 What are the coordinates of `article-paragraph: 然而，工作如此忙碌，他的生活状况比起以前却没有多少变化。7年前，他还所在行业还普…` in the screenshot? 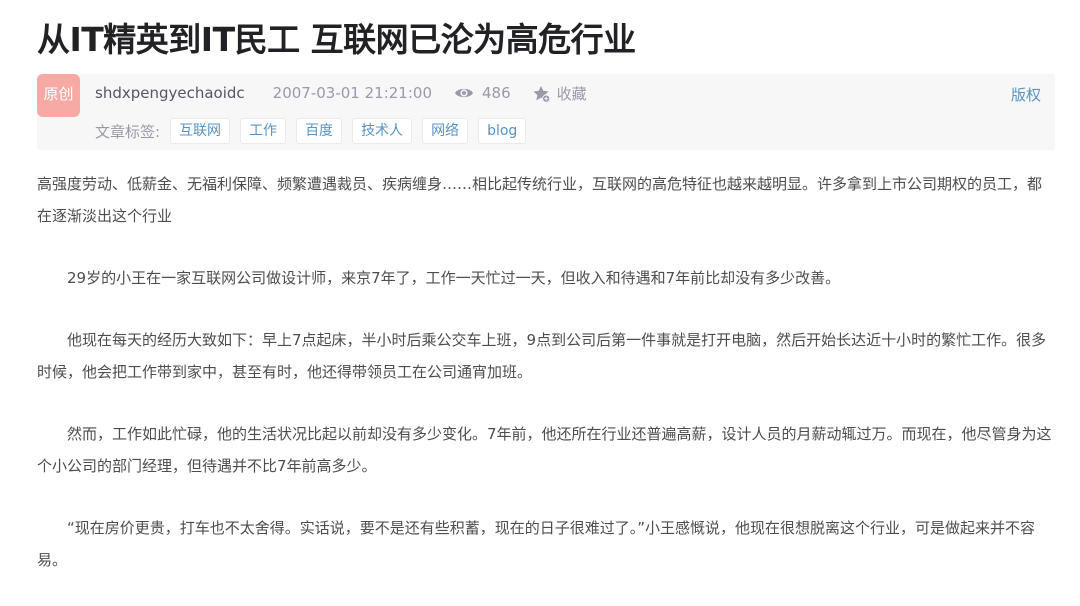 It's located at (544, 450).